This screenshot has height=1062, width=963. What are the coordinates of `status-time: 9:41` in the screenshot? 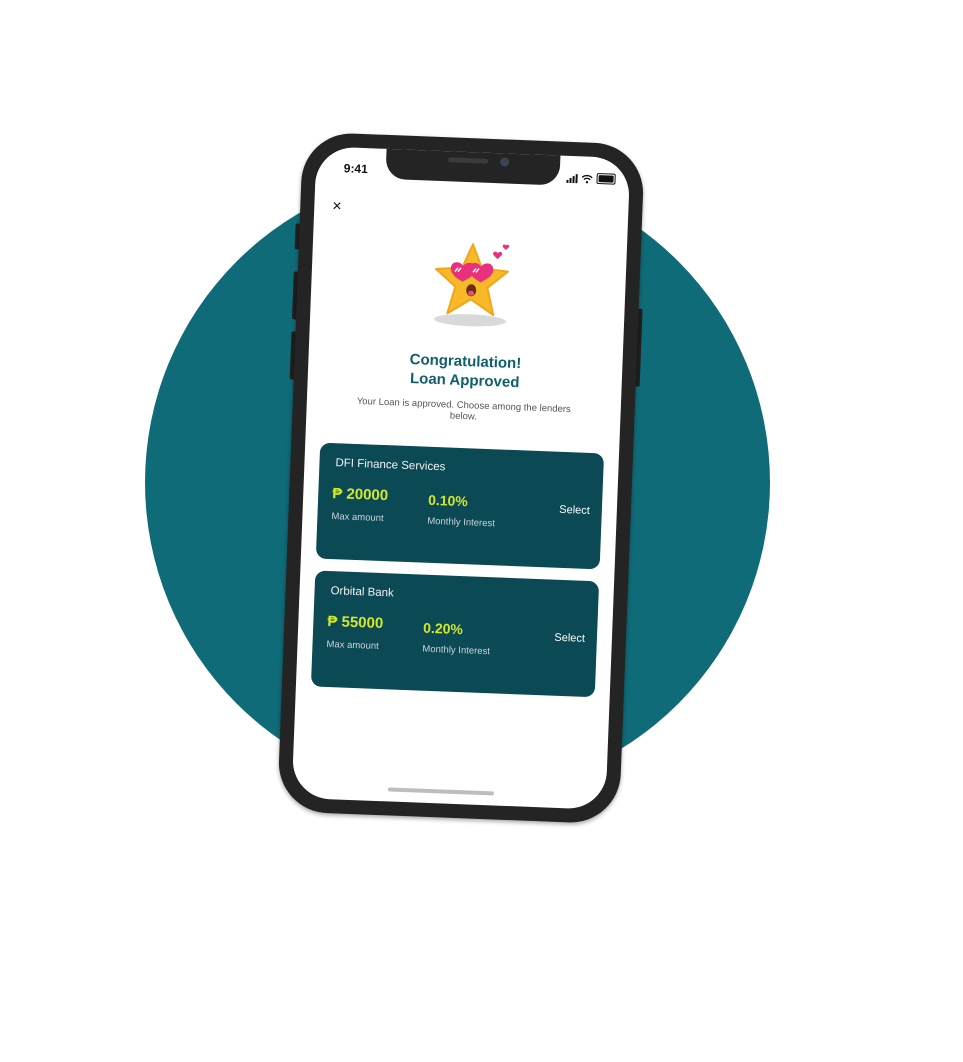 It's located at (356, 169).